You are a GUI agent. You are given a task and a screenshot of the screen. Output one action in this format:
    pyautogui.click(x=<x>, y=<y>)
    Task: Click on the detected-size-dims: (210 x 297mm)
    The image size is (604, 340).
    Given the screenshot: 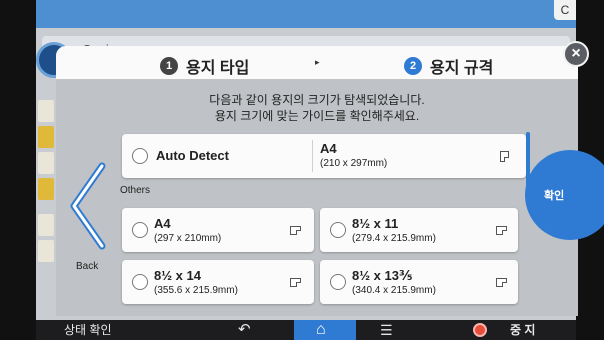 What is the action you would take?
    pyautogui.click(x=354, y=163)
    